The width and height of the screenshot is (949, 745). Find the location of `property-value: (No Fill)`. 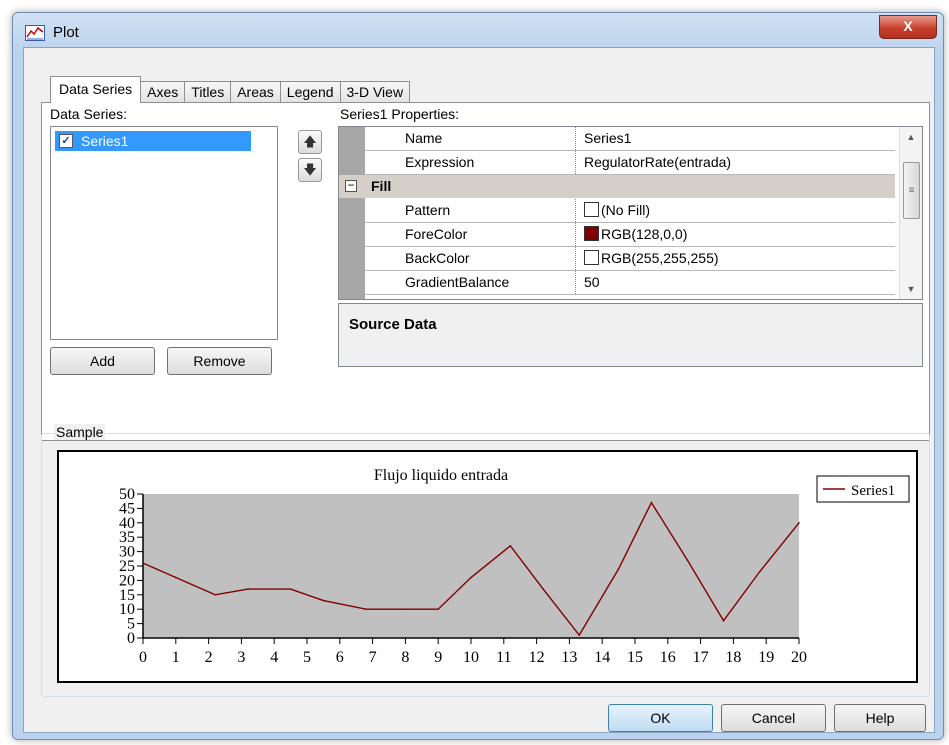

property-value: (No Fill) is located at coordinates (612, 210).